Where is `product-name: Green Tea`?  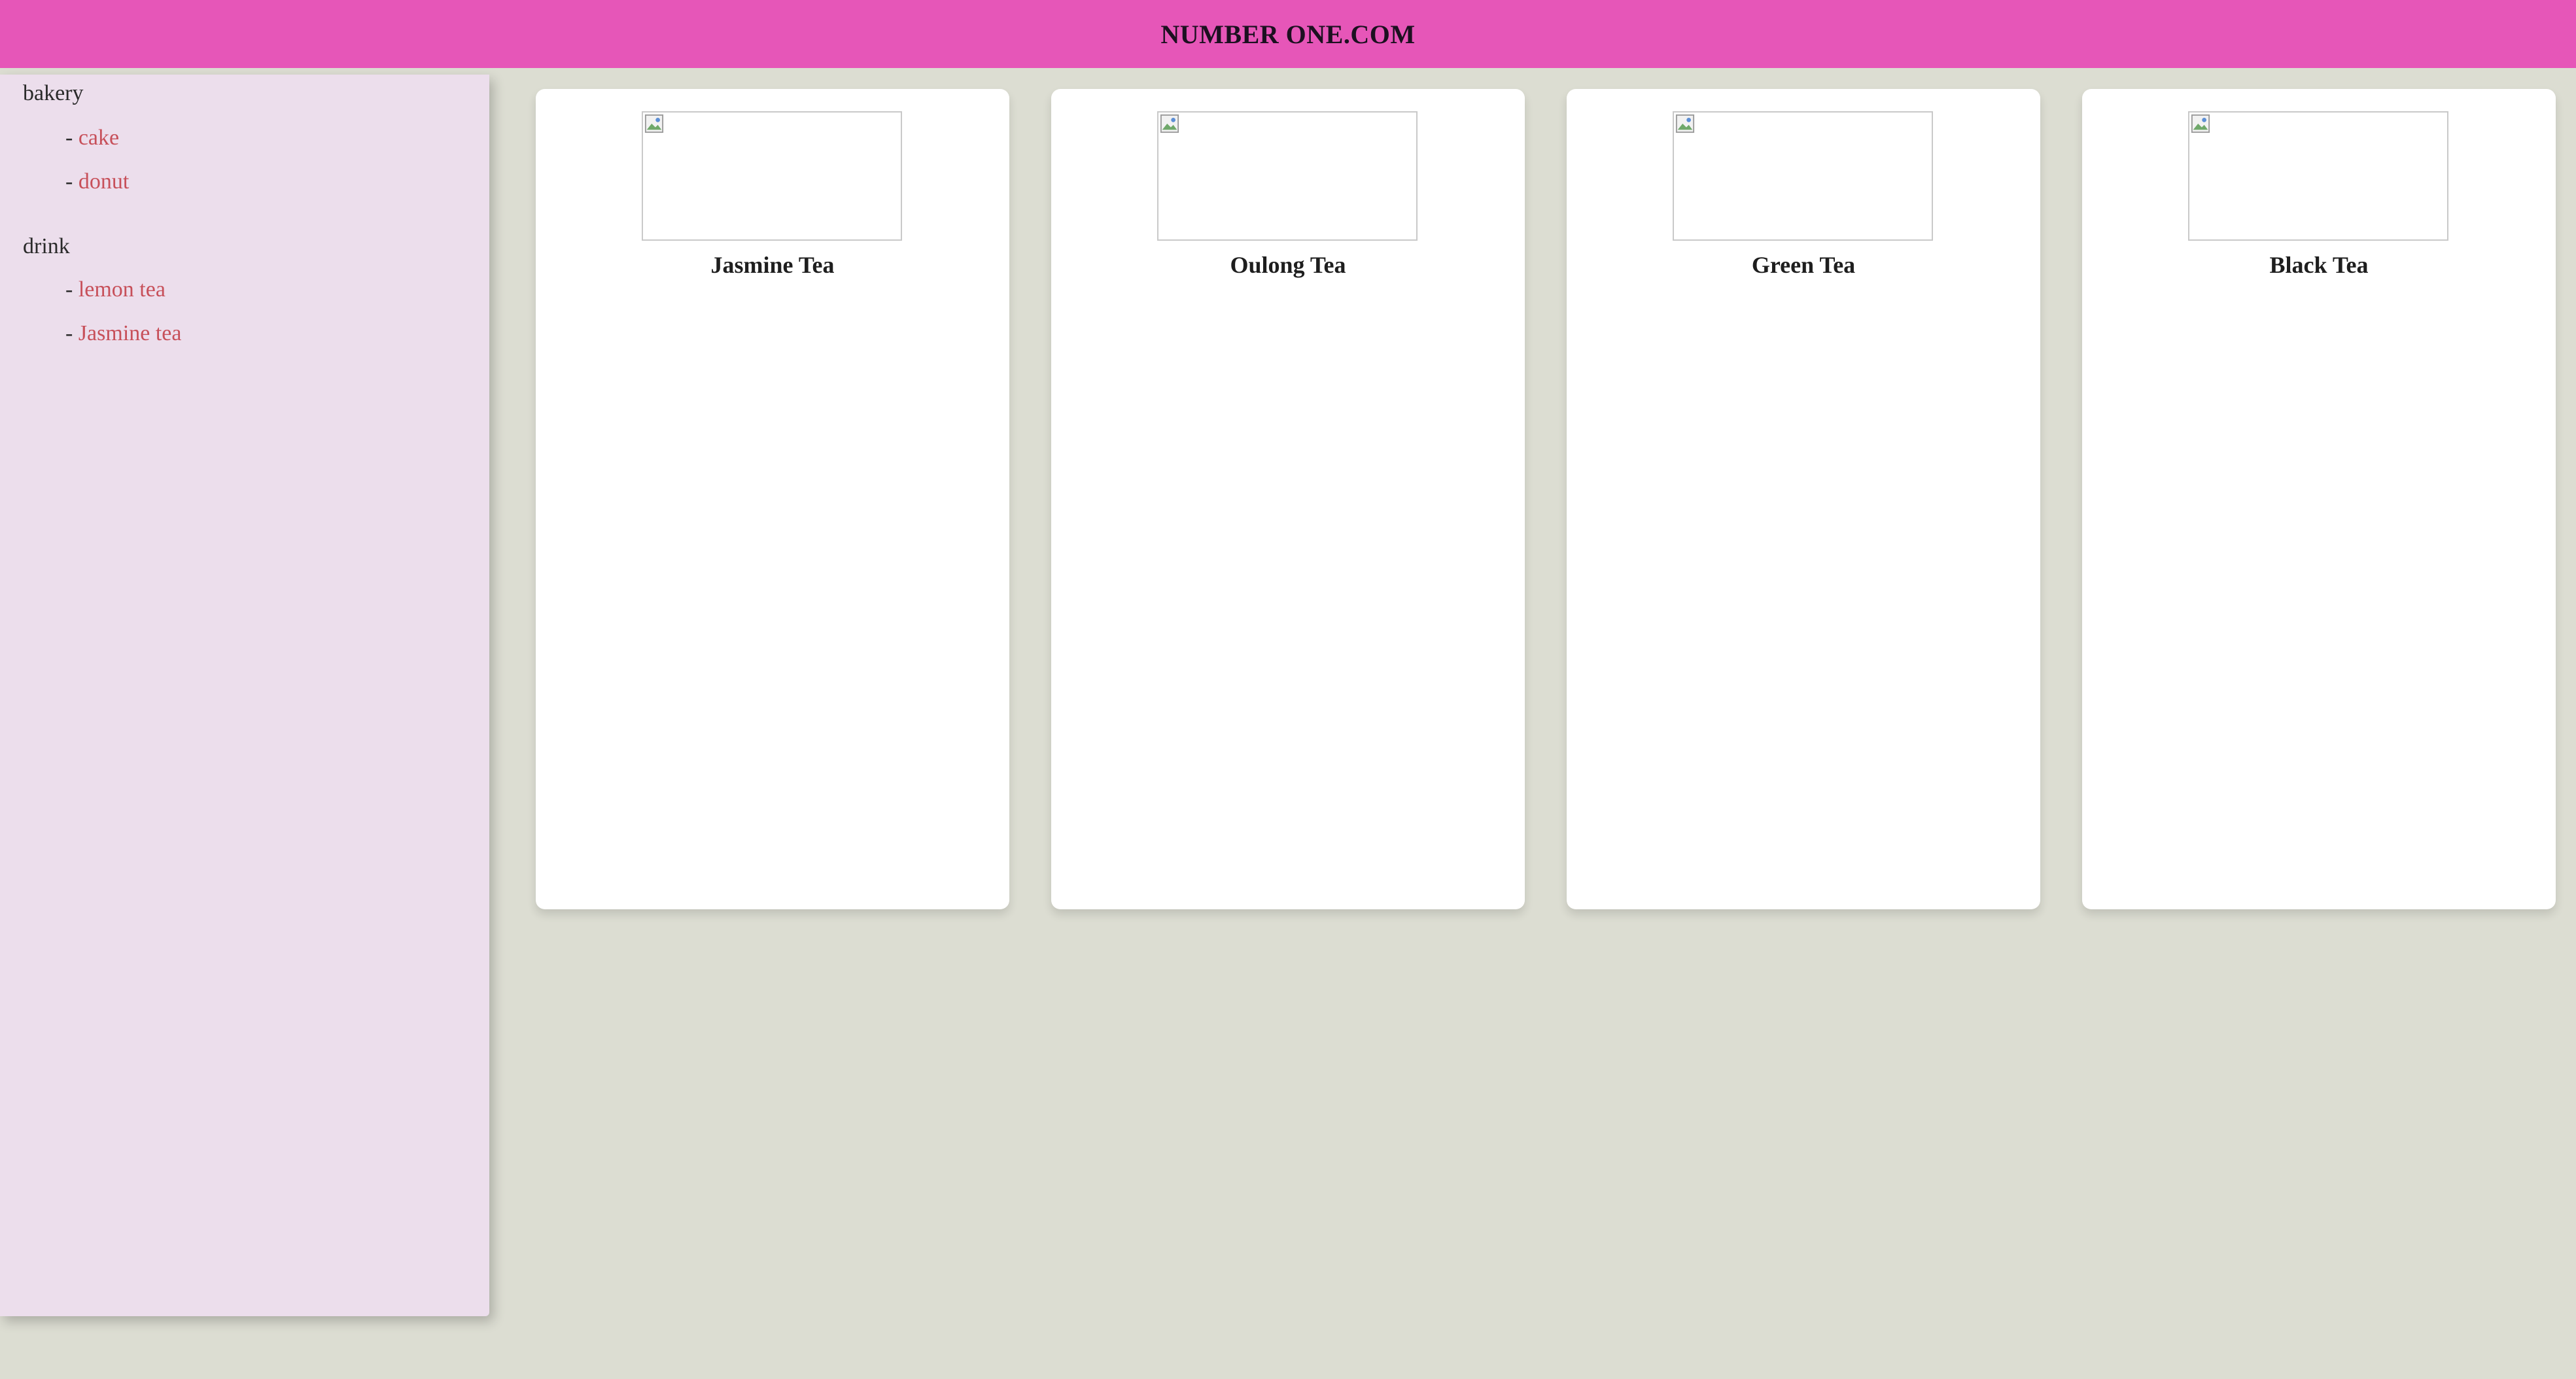
product-name: Green Tea is located at coordinates (1803, 265).